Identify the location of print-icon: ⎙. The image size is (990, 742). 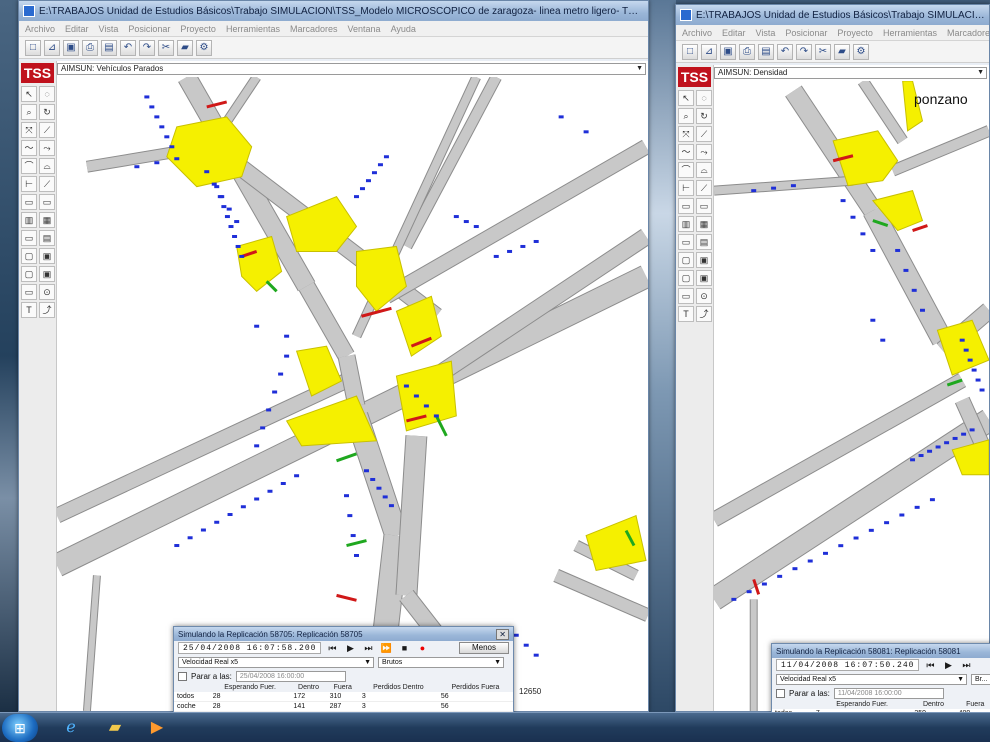
(90, 47).